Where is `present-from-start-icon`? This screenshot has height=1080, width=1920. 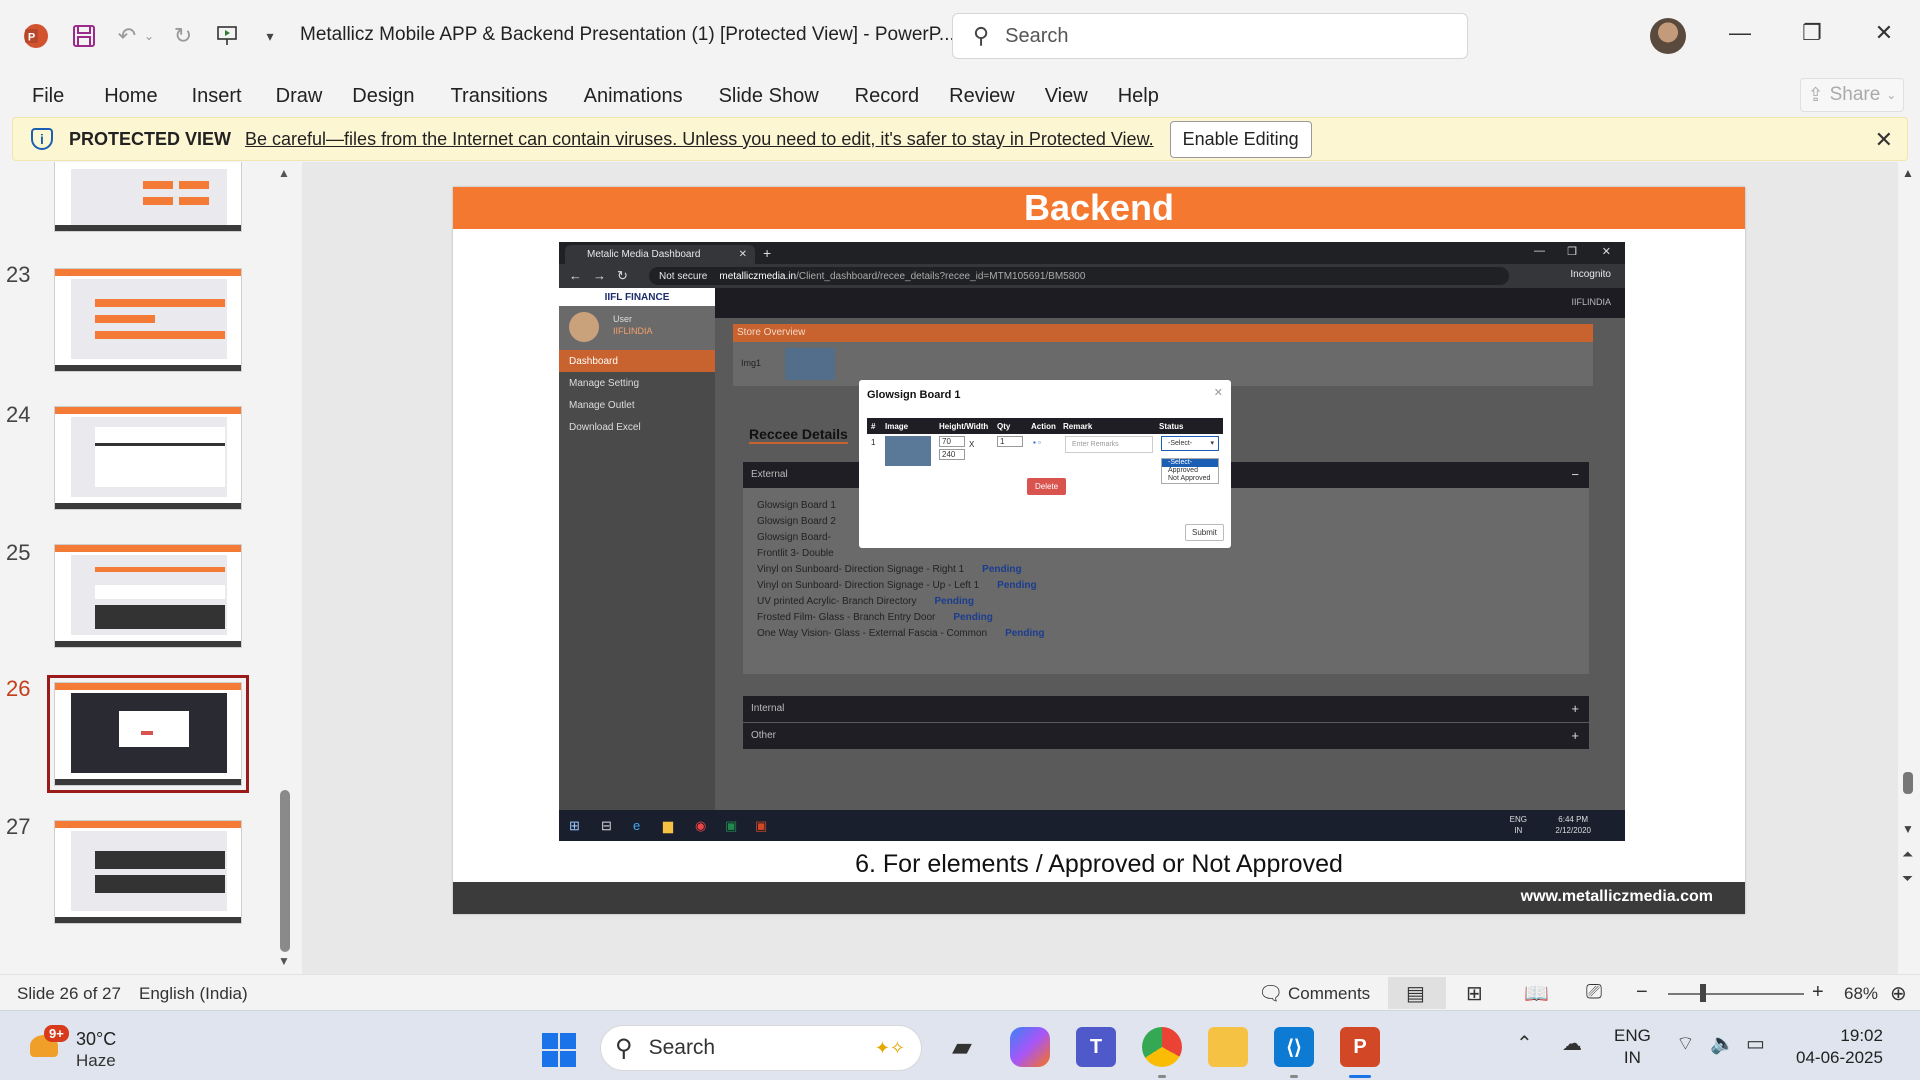
present-from-start-icon is located at coordinates (227, 36).